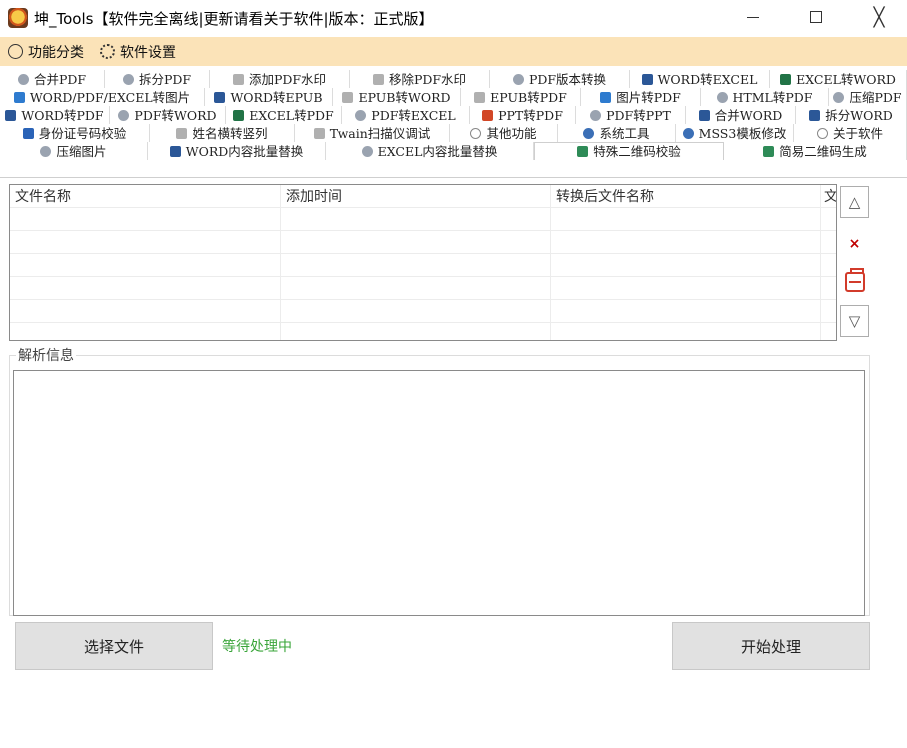  Describe the element at coordinates (114, 646) in the screenshot. I see `select-file-button: 选择文件` at that location.